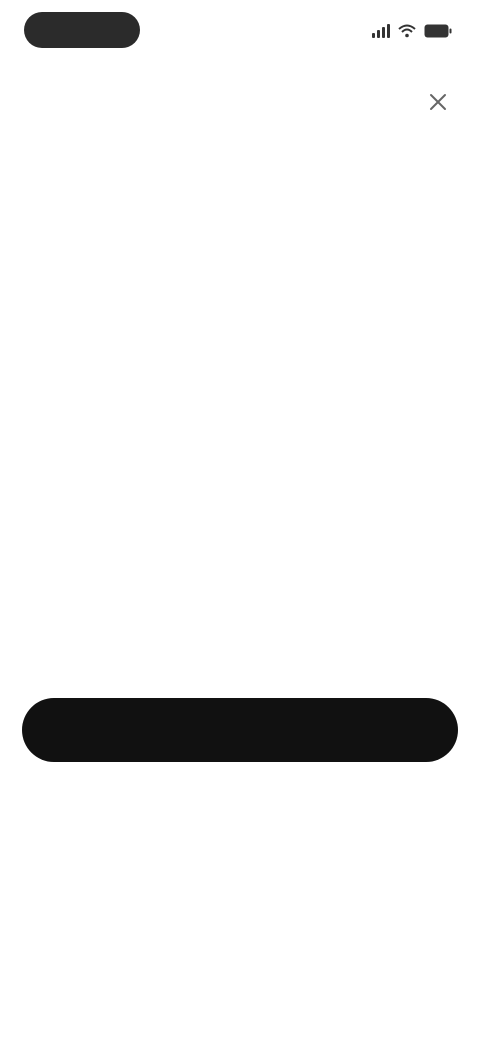 The width and height of the screenshot is (480, 1040). I want to click on primary-button, so click(240, 730).